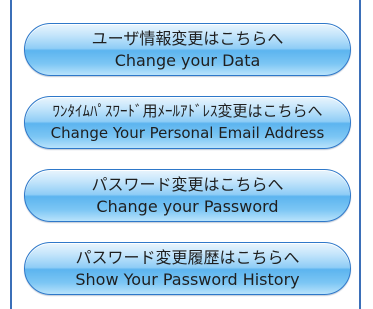  I want to click on button-label-japanese: パスワード変更はこちらへ, so click(187, 184).